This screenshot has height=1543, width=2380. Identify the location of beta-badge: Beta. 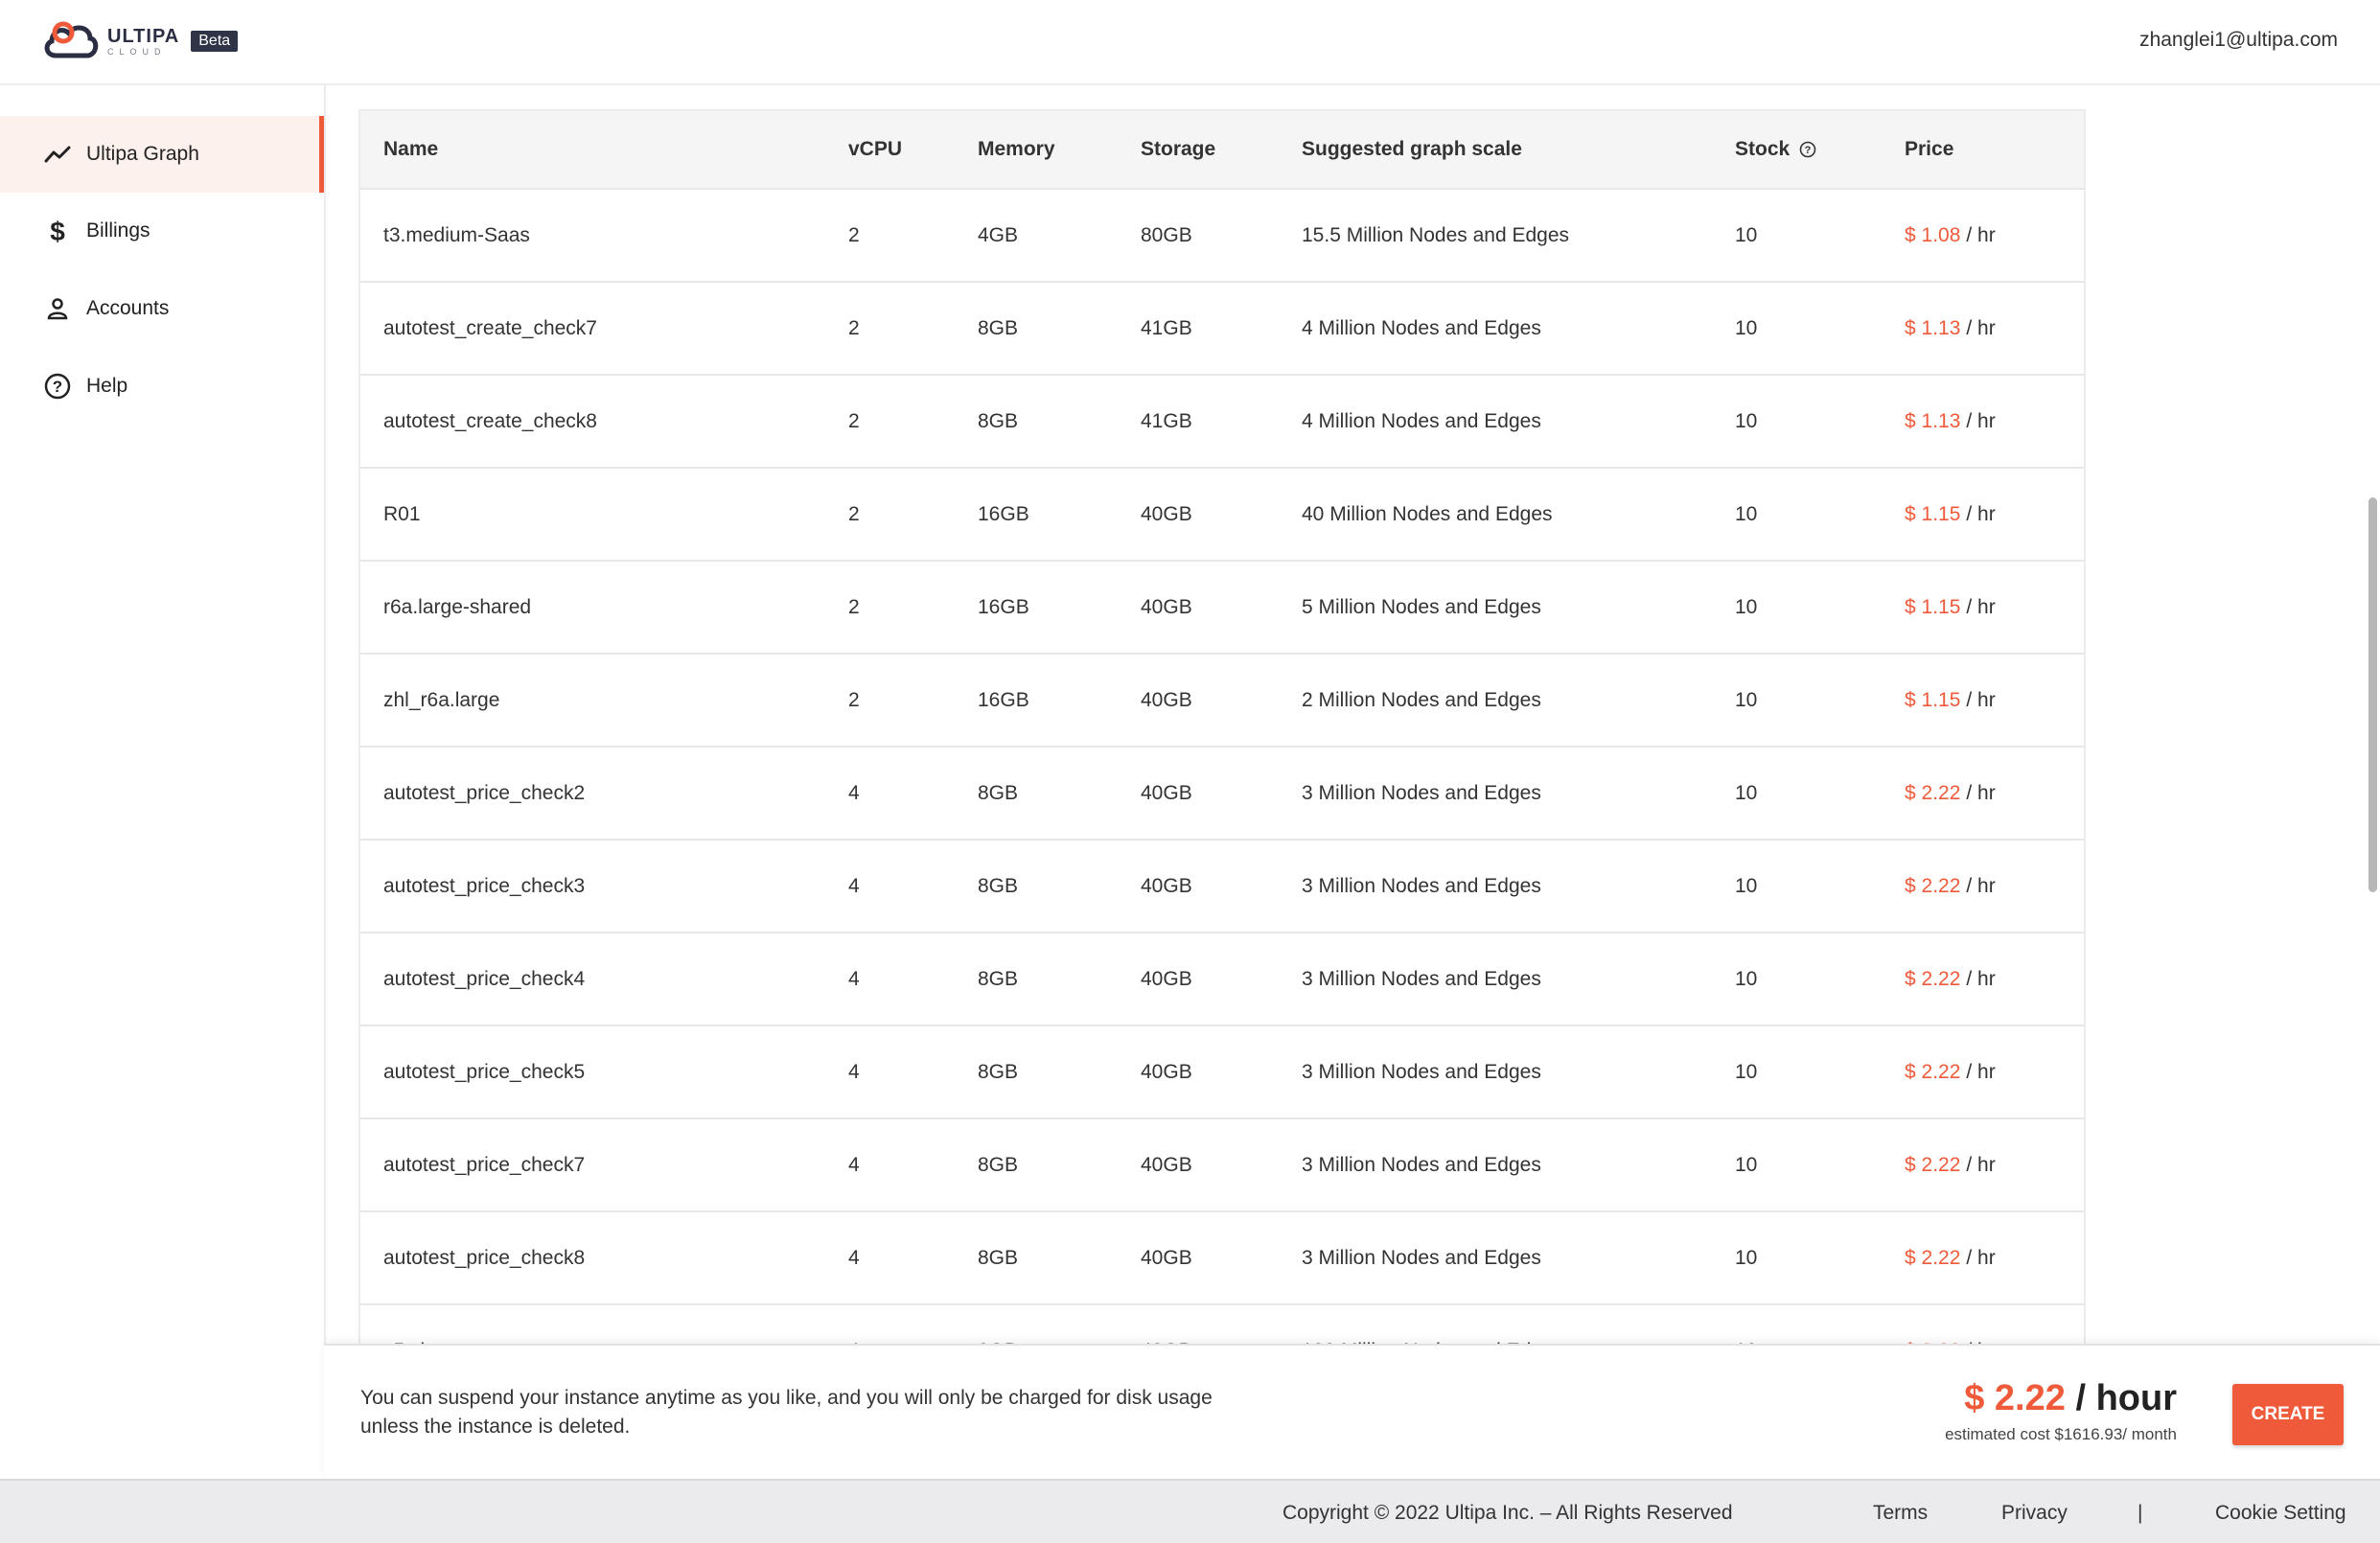
(215, 41).